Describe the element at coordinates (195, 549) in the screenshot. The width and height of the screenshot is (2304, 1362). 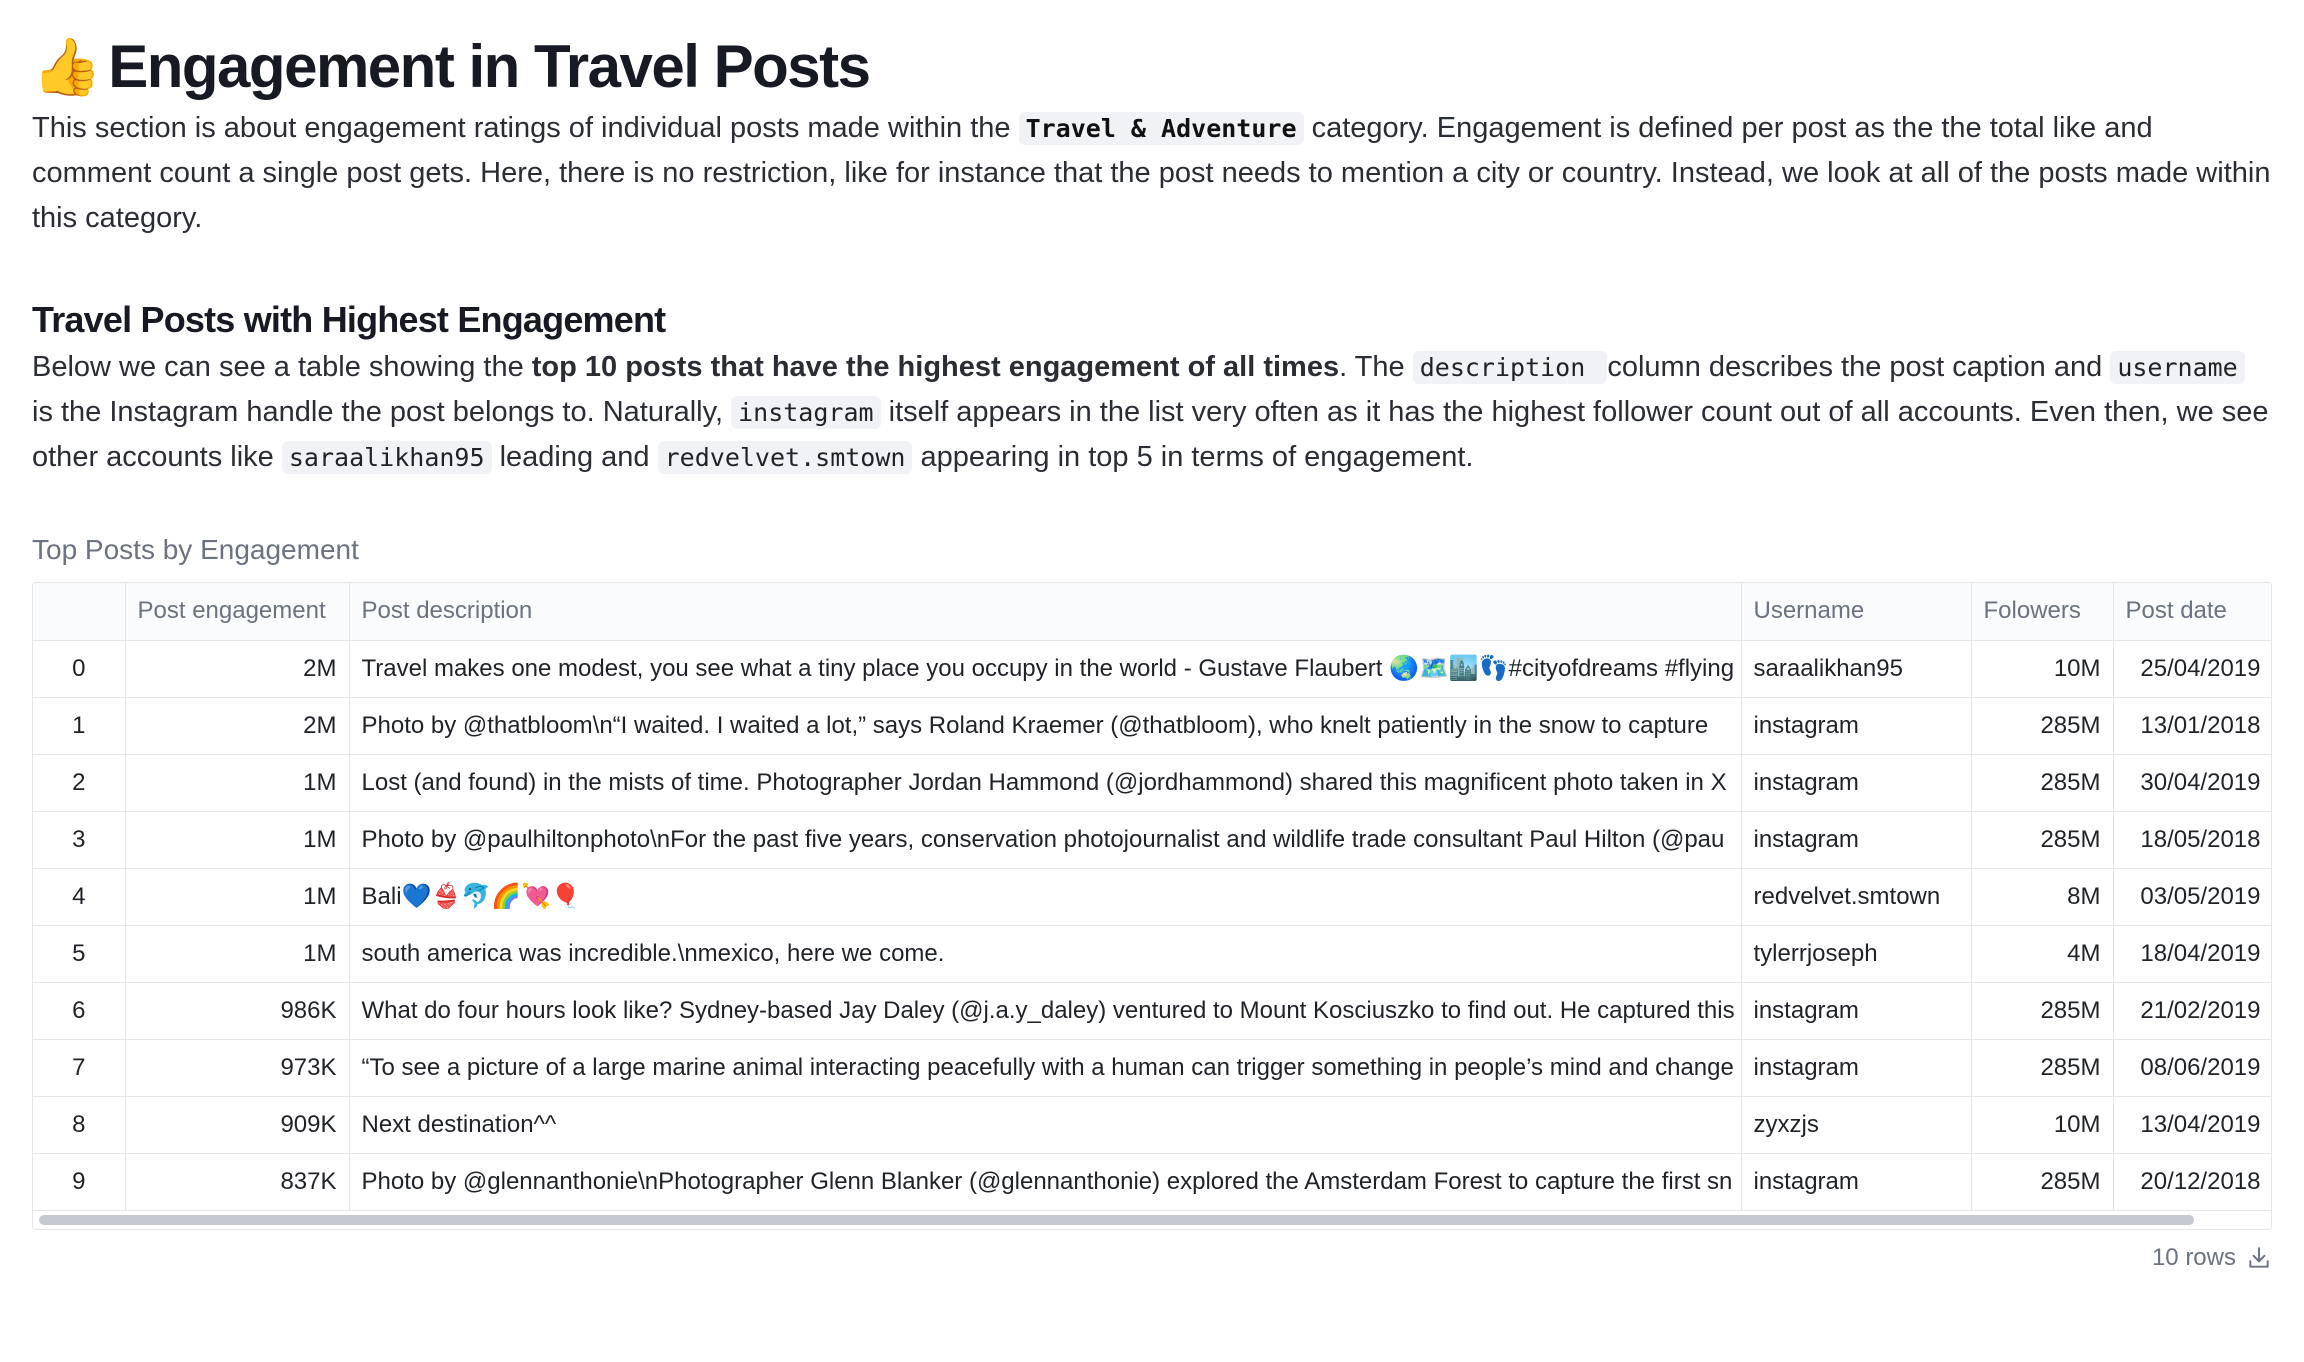
I see `table-caption: Top Posts by Engagement` at that location.